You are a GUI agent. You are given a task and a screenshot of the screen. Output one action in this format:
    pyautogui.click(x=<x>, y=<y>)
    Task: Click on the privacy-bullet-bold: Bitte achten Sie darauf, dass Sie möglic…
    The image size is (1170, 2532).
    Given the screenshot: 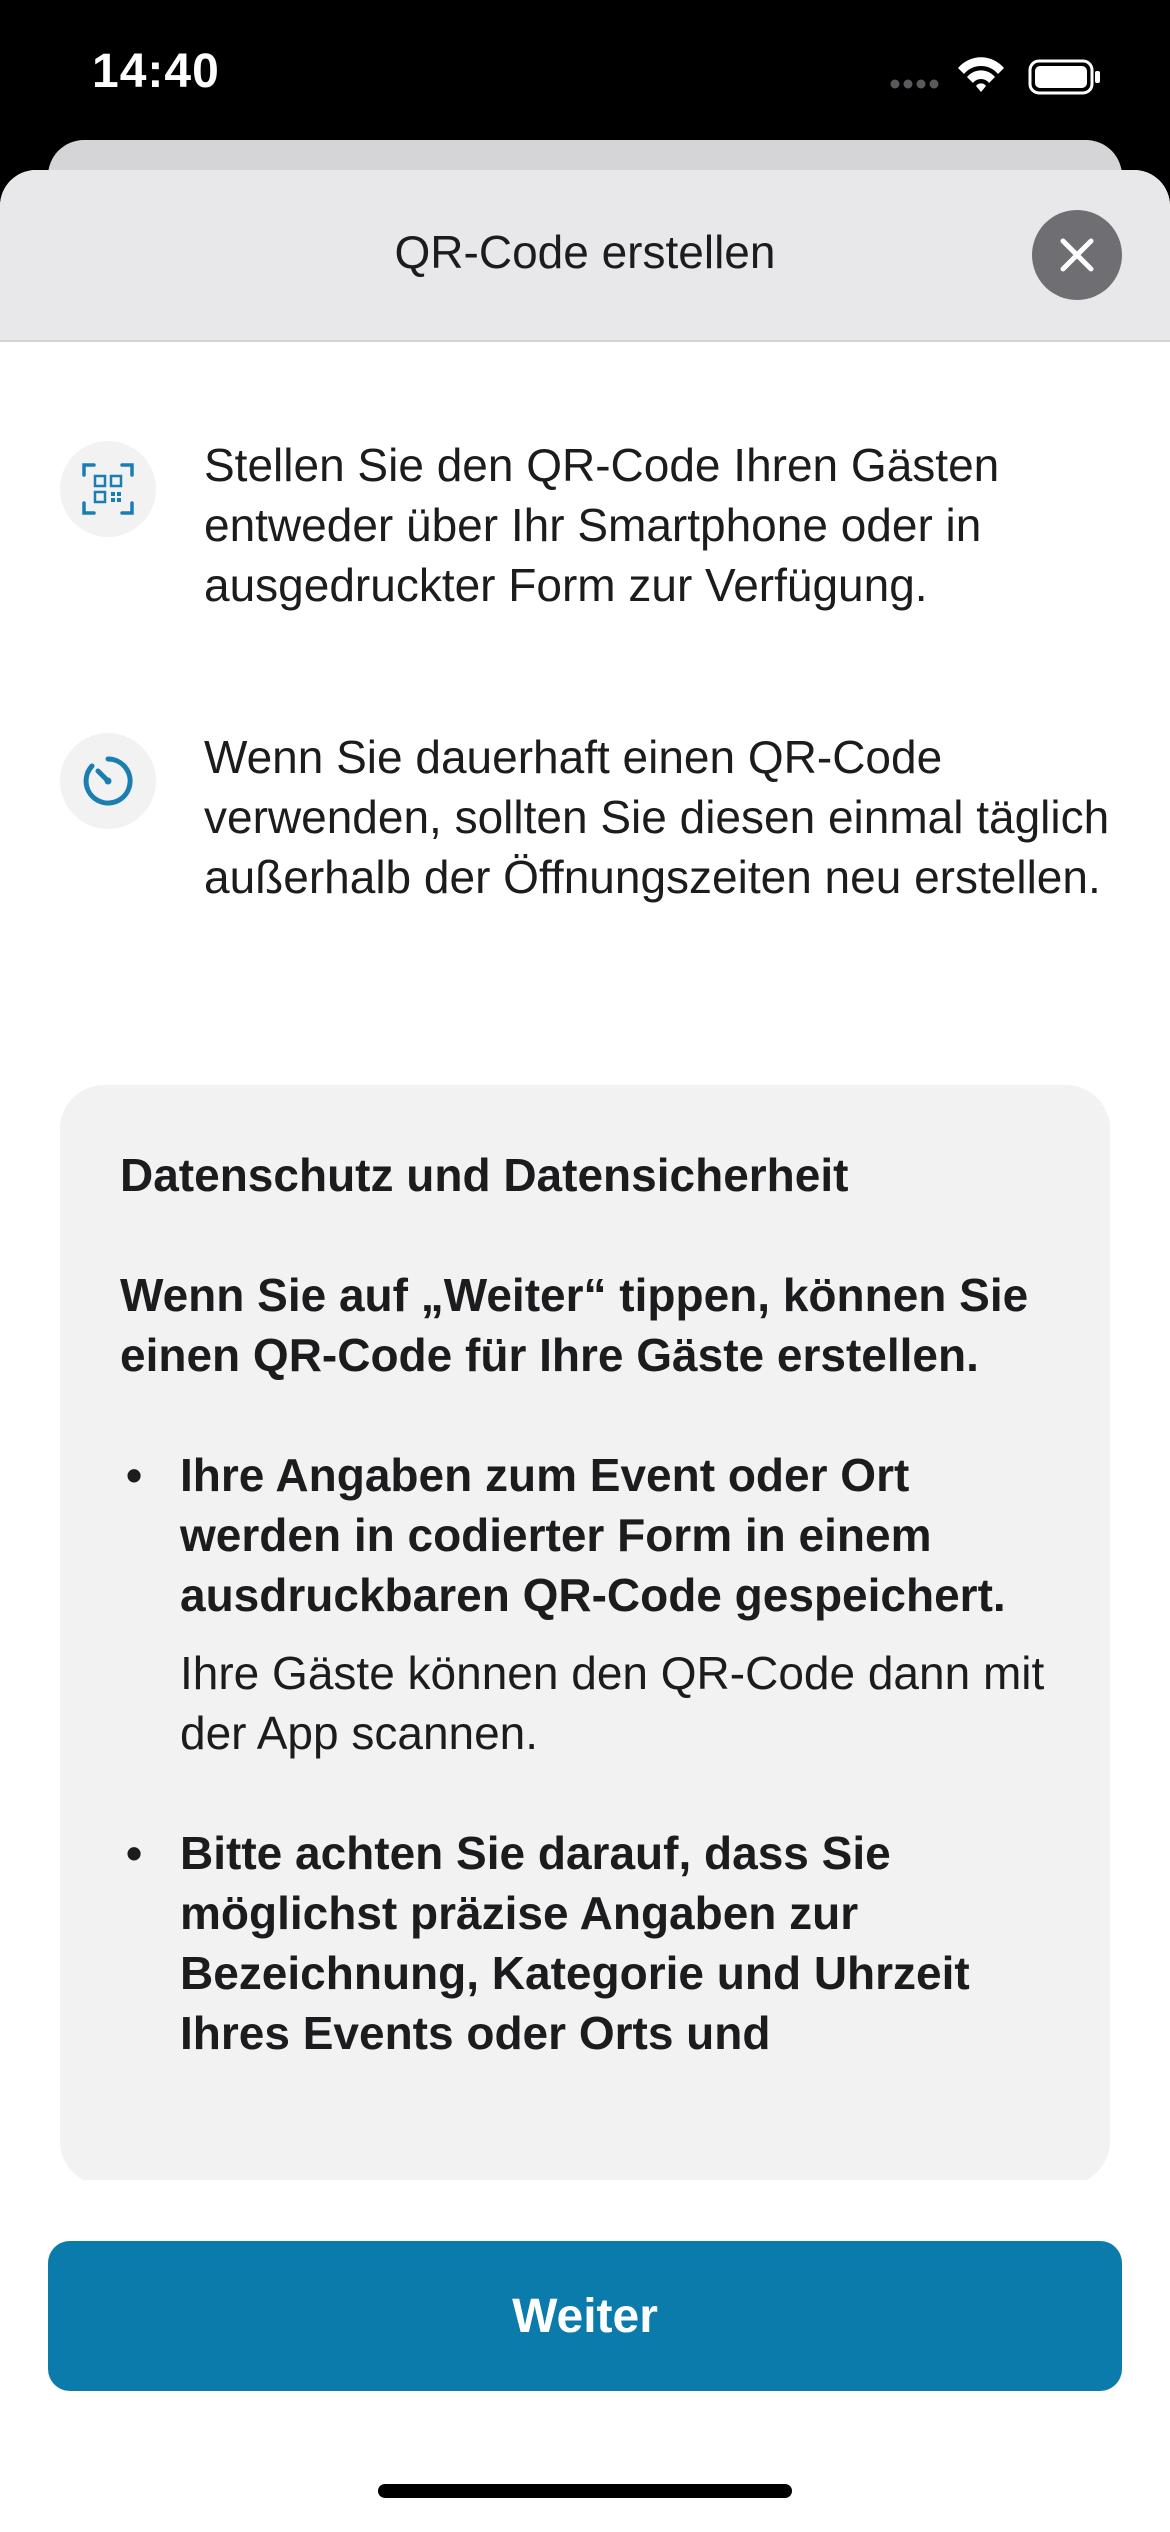 What is the action you would take?
    pyautogui.click(x=575, y=1943)
    